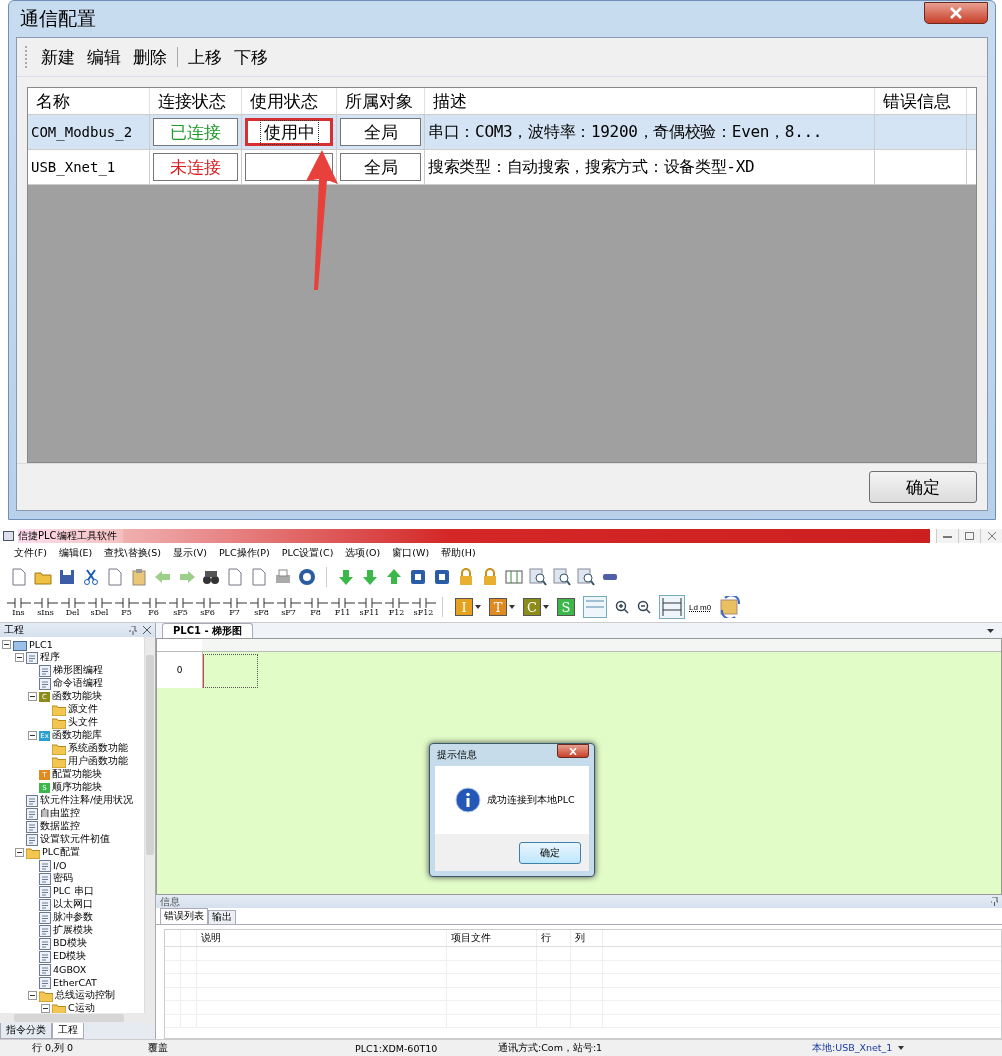  What do you see at coordinates (75, 839) in the screenshot?
I see `tree-item: 设置软元件初值` at bounding box center [75, 839].